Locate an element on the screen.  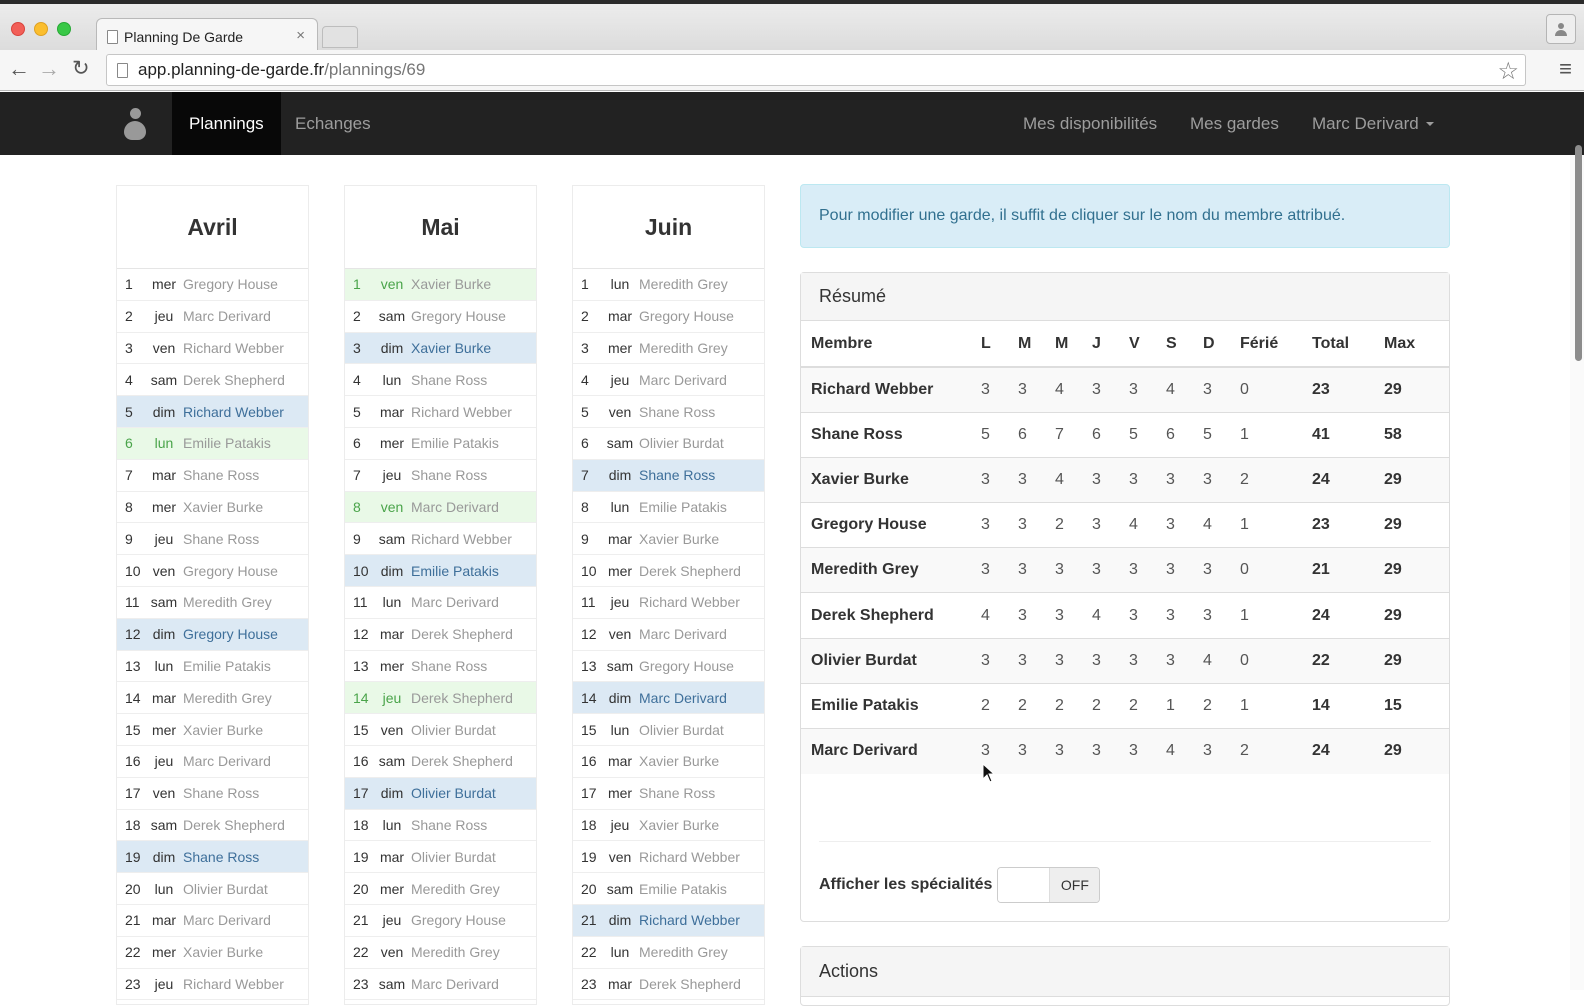
nav-mes-gardes: Mes gardes is located at coordinates (1234, 123).